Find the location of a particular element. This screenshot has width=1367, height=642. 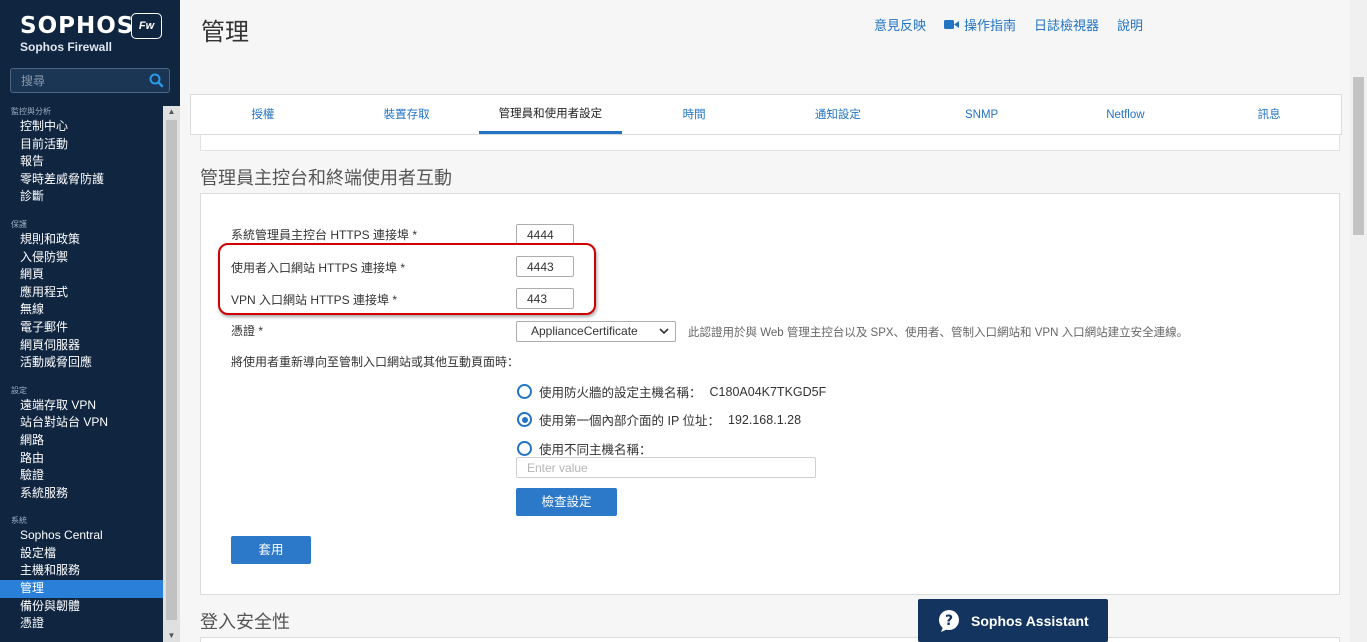

sidebar-item: 規則和政策 is located at coordinates (81, 240).